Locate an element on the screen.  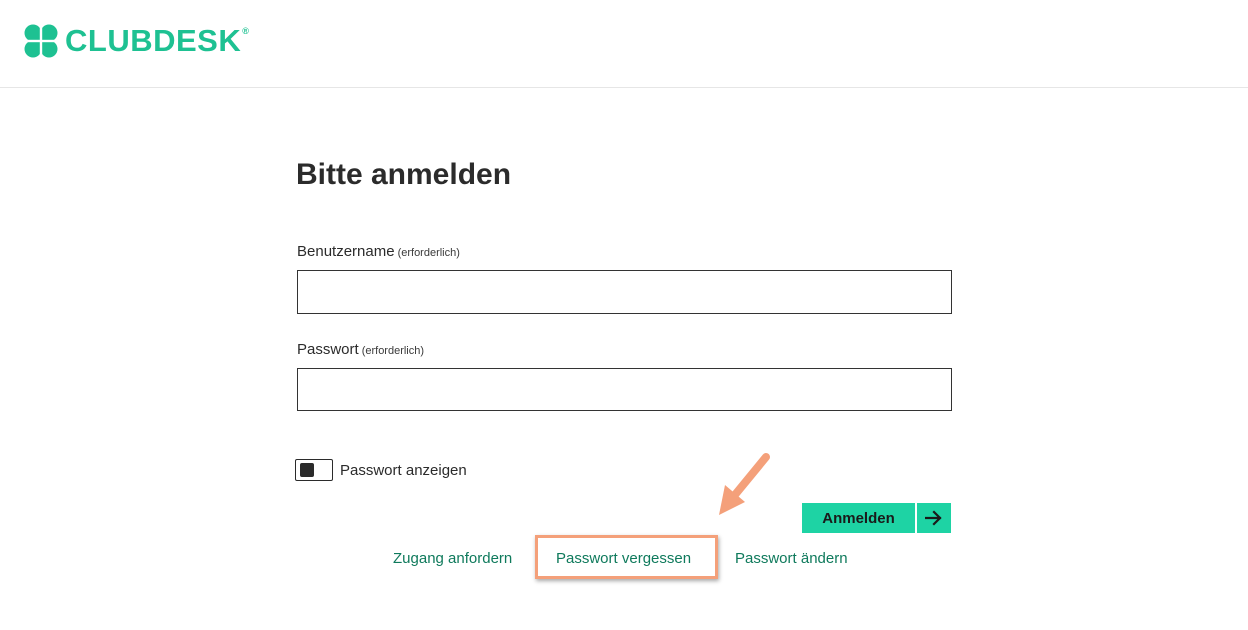
annotation-arrow-icon is located at coordinates (744, 484).